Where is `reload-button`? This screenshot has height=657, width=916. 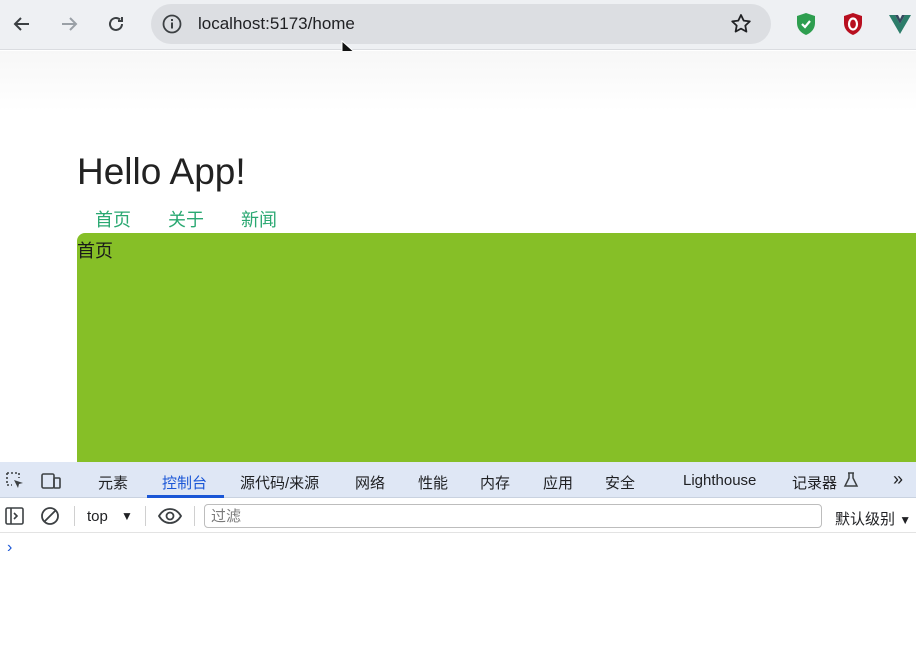
reload-button is located at coordinates (116, 24).